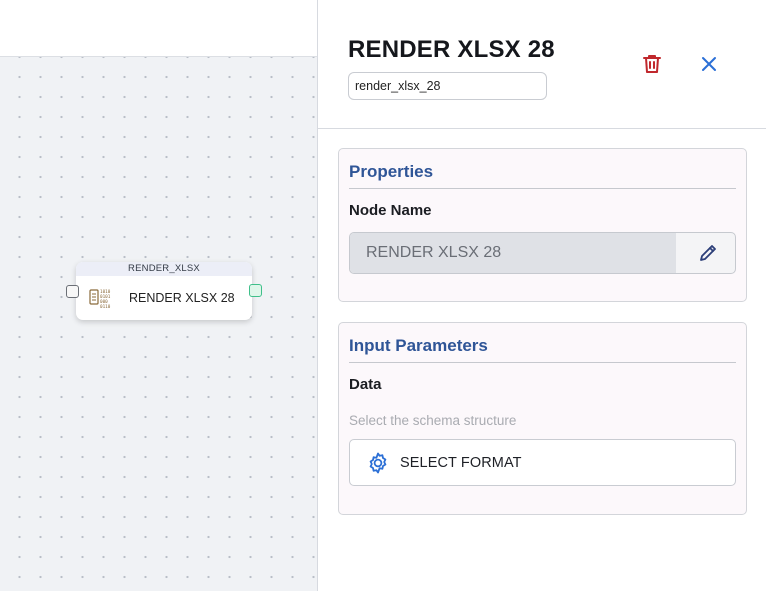 The image size is (766, 591). What do you see at coordinates (451, 49) in the screenshot?
I see `panel-title: RENDER XLSX 28` at bounding box center [451, 49].